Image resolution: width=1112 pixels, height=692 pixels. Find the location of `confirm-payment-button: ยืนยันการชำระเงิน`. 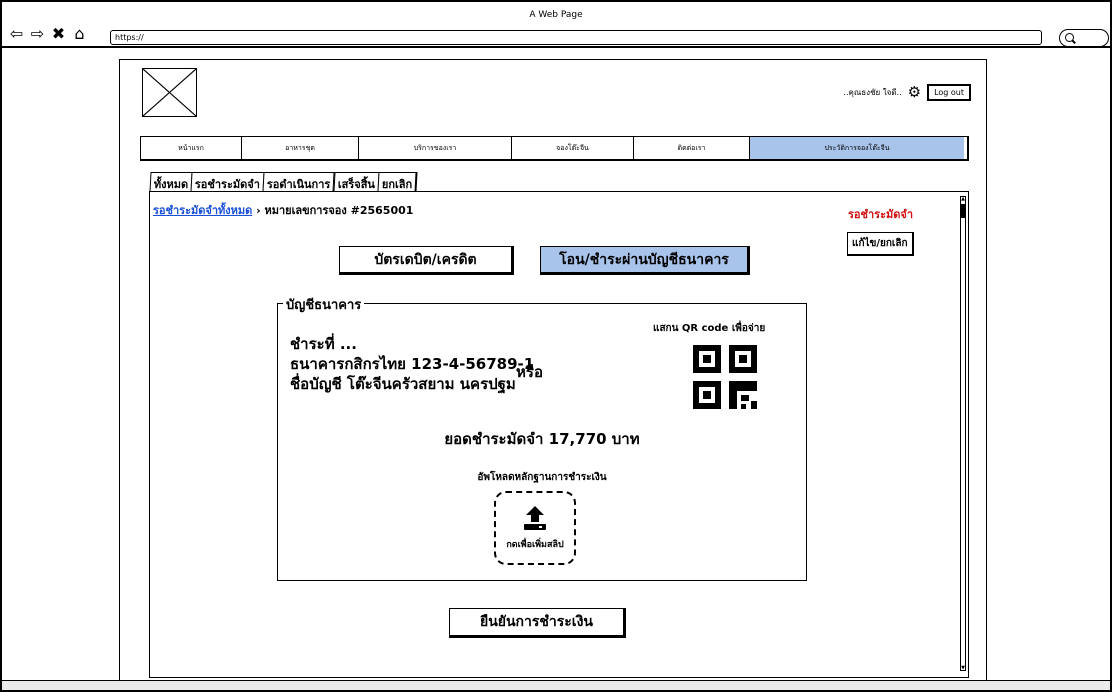

confirm-payment-button: ยืนยันการชำระเงิน is located at coordinates (537, 623).